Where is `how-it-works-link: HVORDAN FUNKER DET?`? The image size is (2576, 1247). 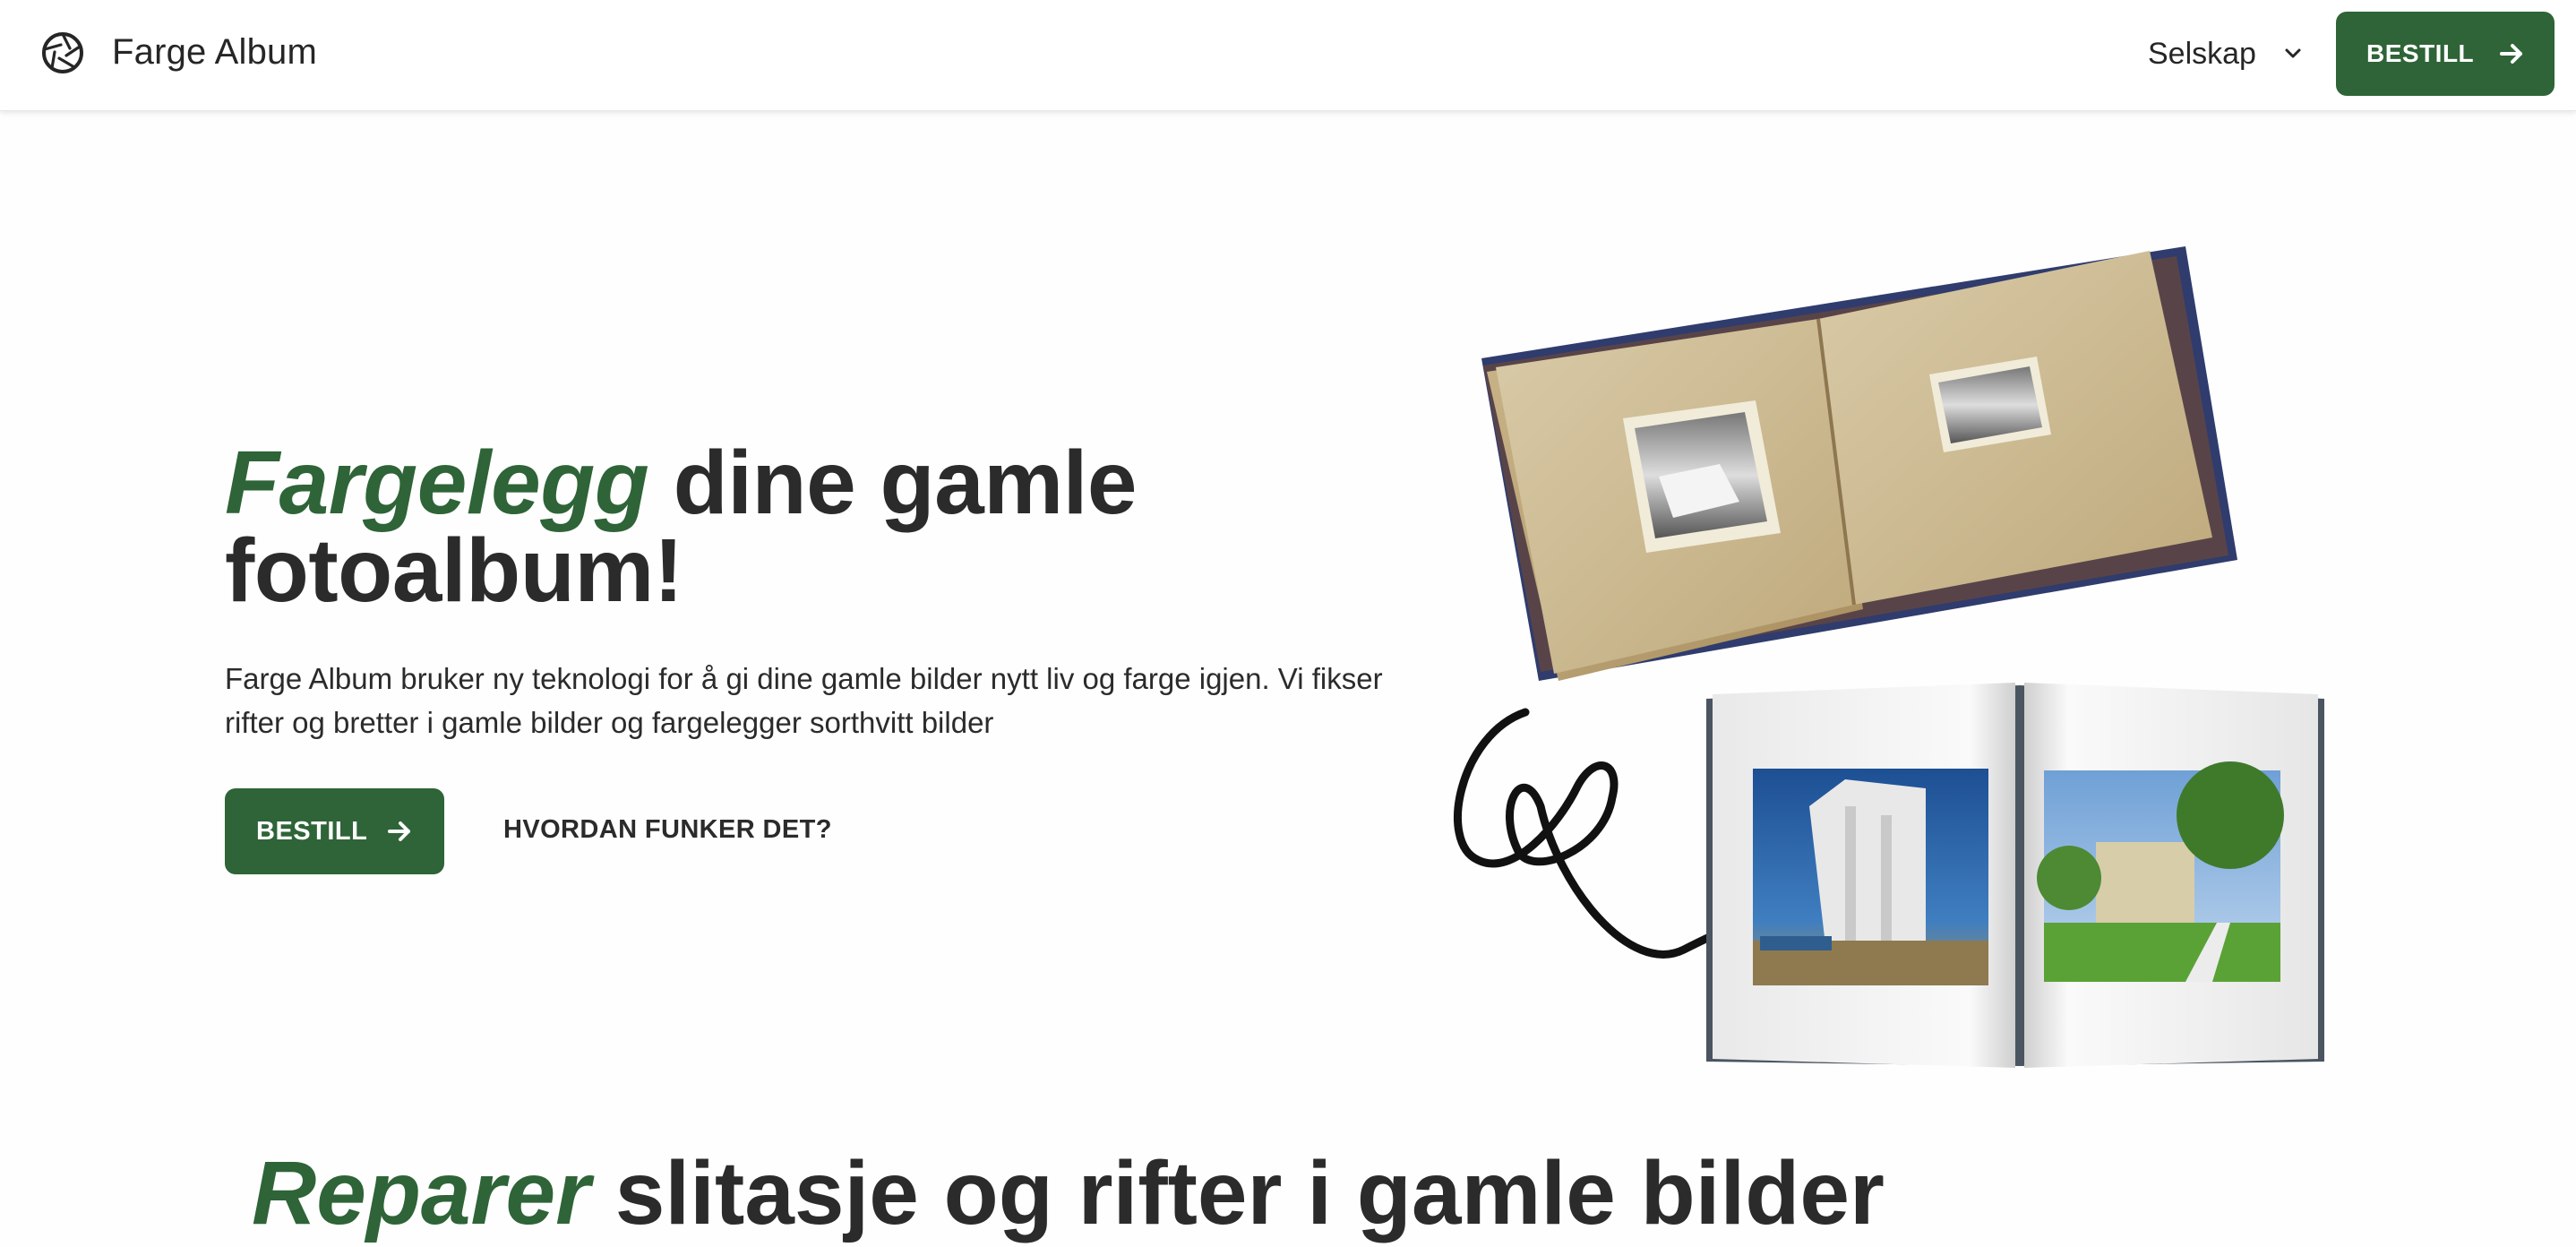
how-it-works-link: HVORDAN FUNKER DET? is located at coordinates (667, 830).